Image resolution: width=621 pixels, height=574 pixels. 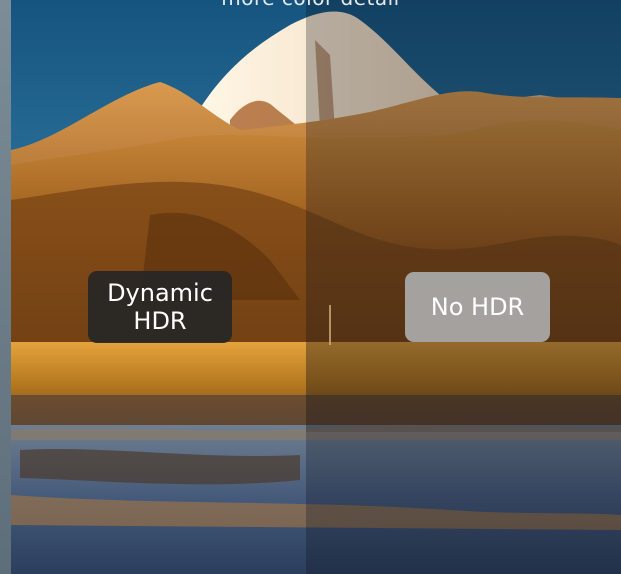 I want to click on dynamic-hdr-label: Dynamic HDR, so click(x=160, y=307).